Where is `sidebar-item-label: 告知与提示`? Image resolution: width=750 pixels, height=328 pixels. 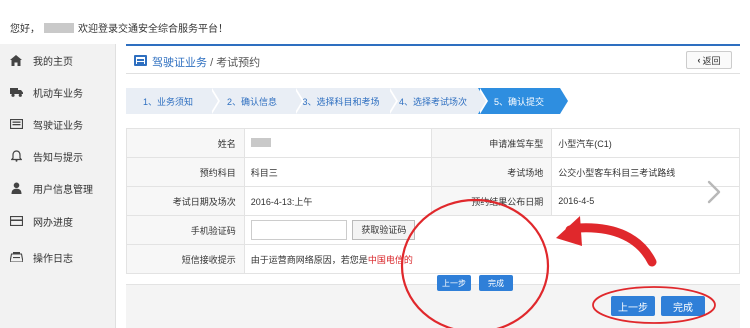
sidebar-item-label: 告知与提示 is located at coordinates (58, 158).